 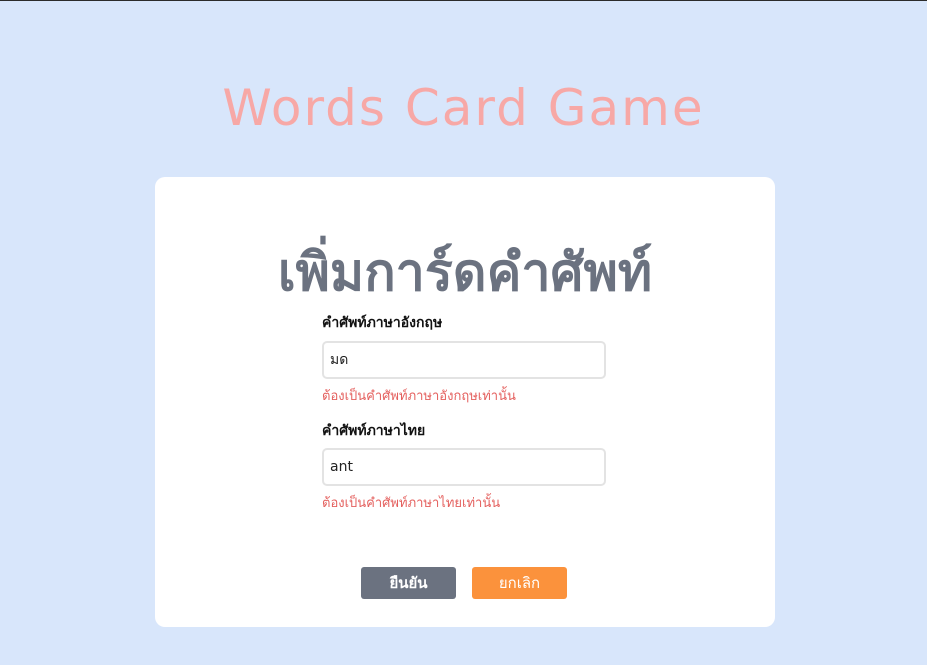 What do you see at coordinates (374, 431) in the screenshot?
I see `thai-word-label: คำศัพท์ภาษาไทย` at bounding box center [374, 431].